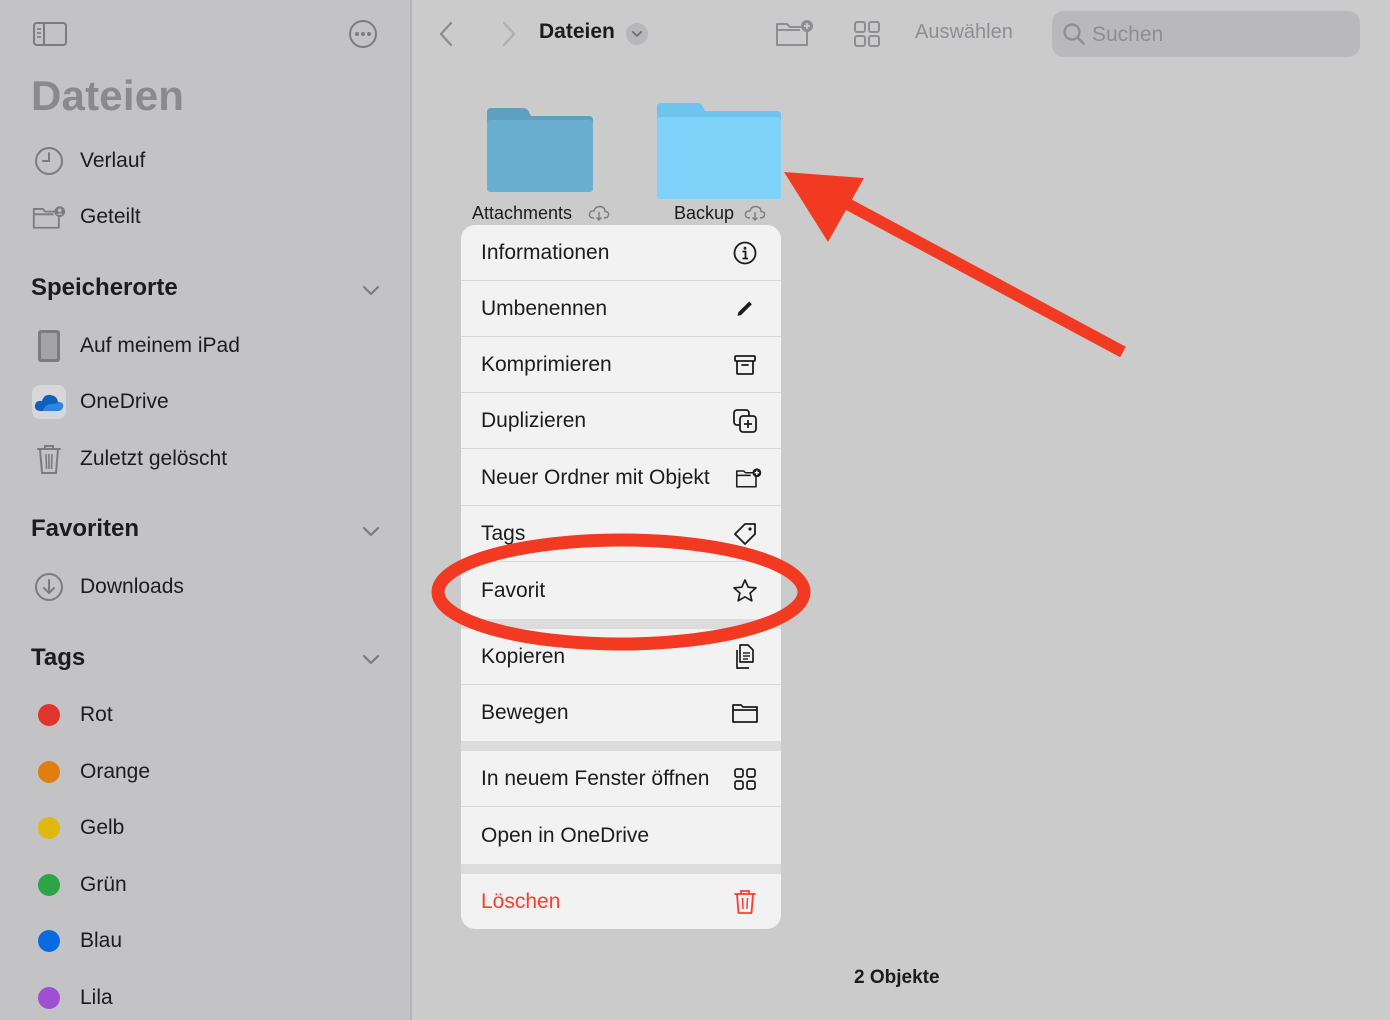 The height and width of the screenshot is (1020, 1390). What do you see at coordinates (621, 657) in the screenshot?
I see `menu-item-kopieren: Kopieren` at bounding box center [621, 657].